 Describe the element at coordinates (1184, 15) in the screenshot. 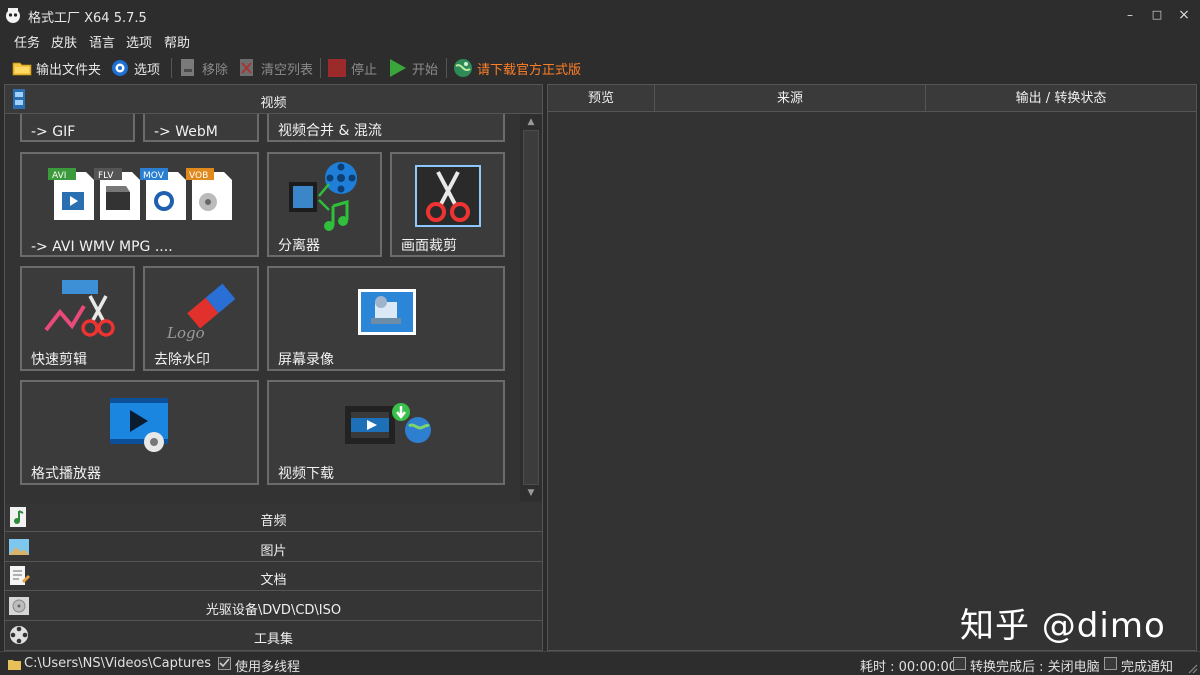

I see `close-button: ×` at that location.